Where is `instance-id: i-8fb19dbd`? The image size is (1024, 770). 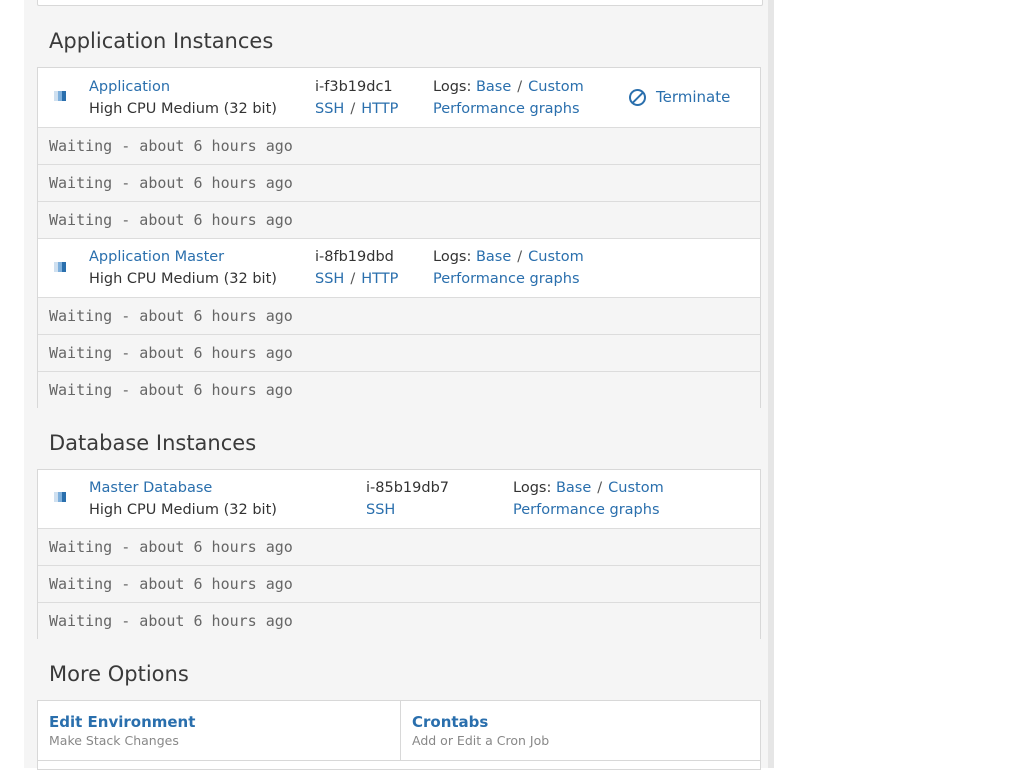 instance-id: i-8fb19dbd is located at coordinates (354, 257).